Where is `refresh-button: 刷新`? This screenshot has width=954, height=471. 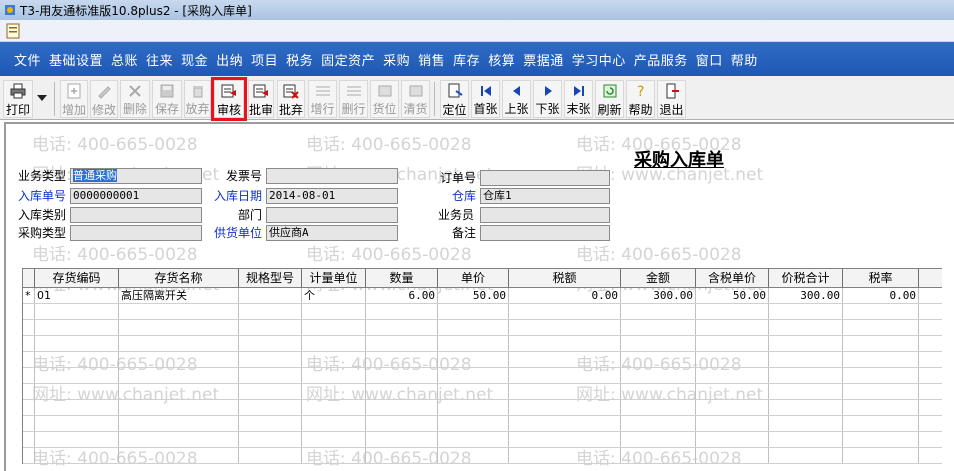 refresh-button: 刷新 is located at coordinates (609, 99).